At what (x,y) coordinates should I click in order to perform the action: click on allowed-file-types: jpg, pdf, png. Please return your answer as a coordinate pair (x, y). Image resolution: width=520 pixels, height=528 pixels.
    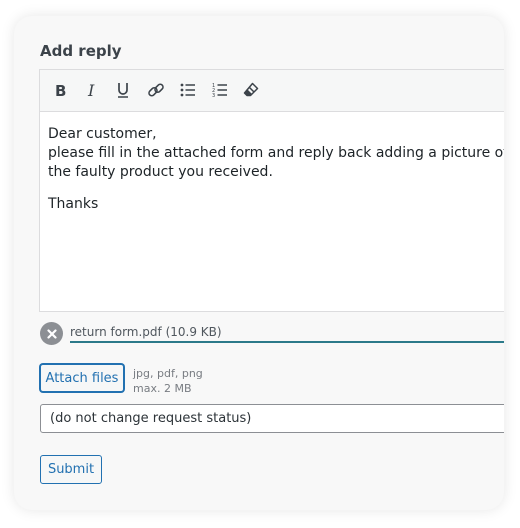
    Looking at the image, I should click on (168, 373).